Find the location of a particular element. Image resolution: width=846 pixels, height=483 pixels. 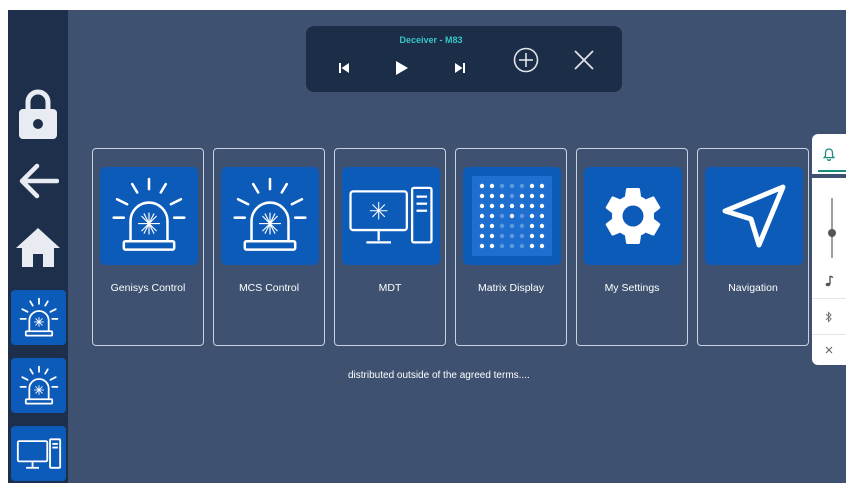

sidebar is located at coordinates (38, 246).